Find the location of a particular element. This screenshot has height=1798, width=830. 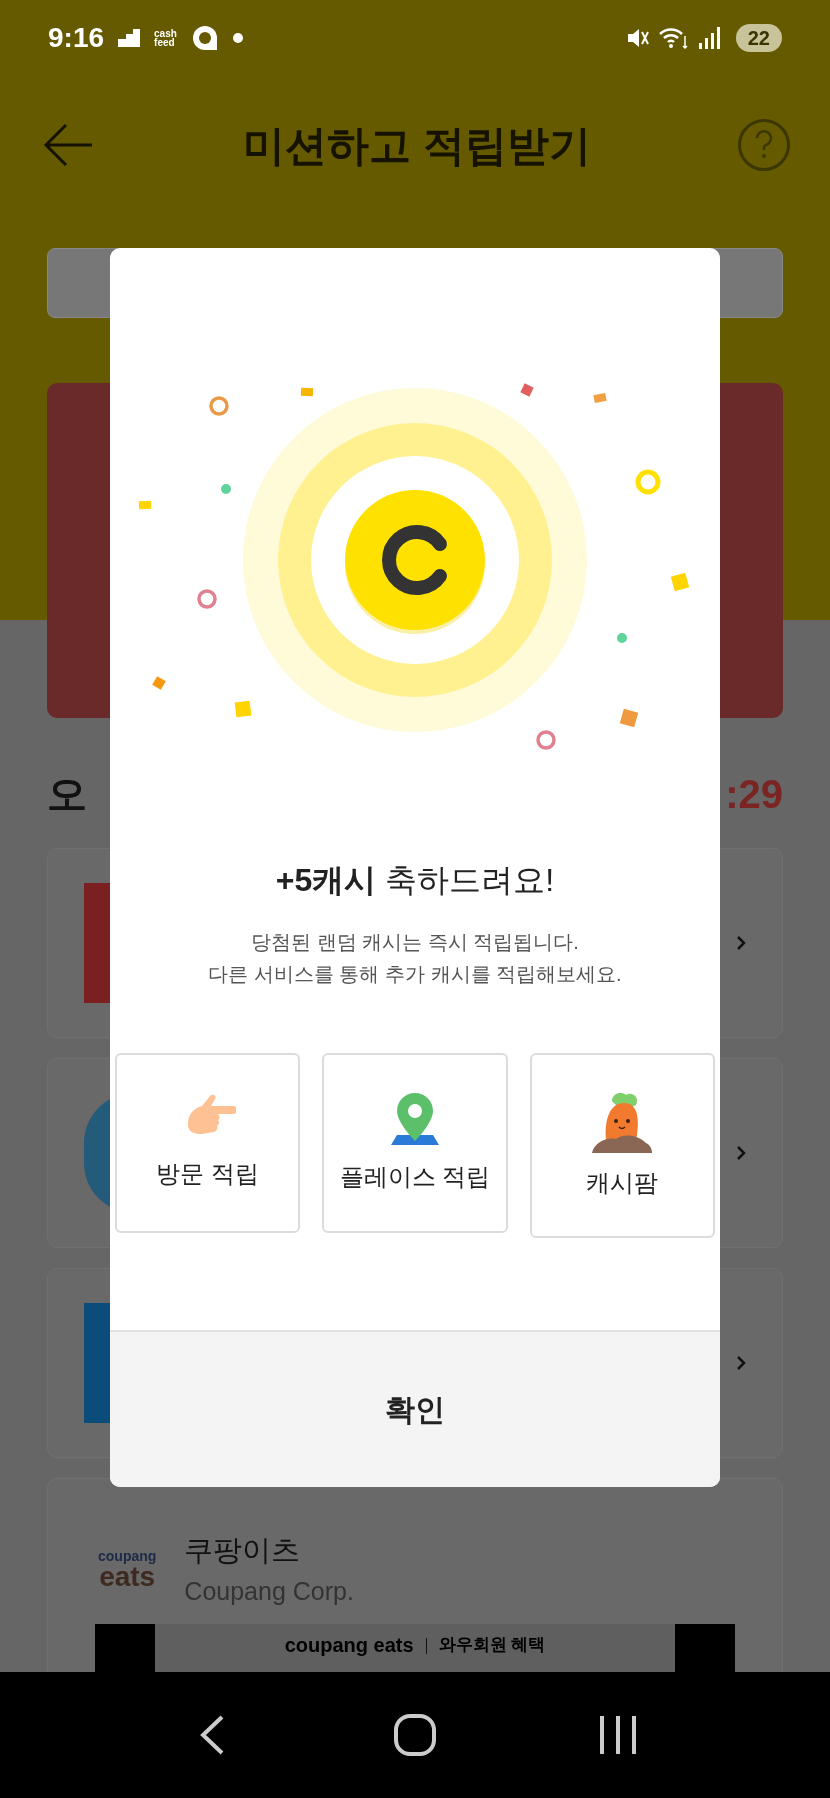

home-icon is located at coordinates (415, 1735).